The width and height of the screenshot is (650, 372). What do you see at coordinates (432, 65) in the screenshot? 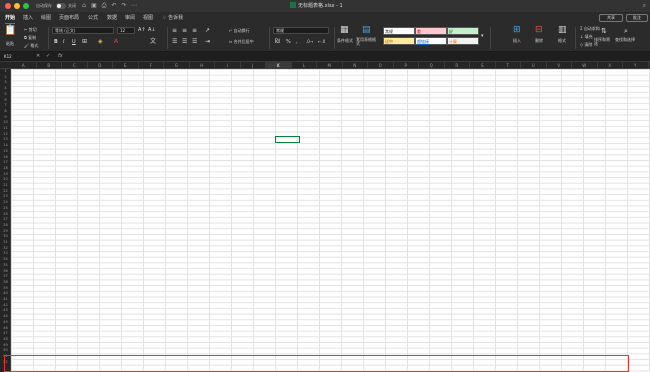
I see `column-header-q: Q` at bounding box center [432, 65].